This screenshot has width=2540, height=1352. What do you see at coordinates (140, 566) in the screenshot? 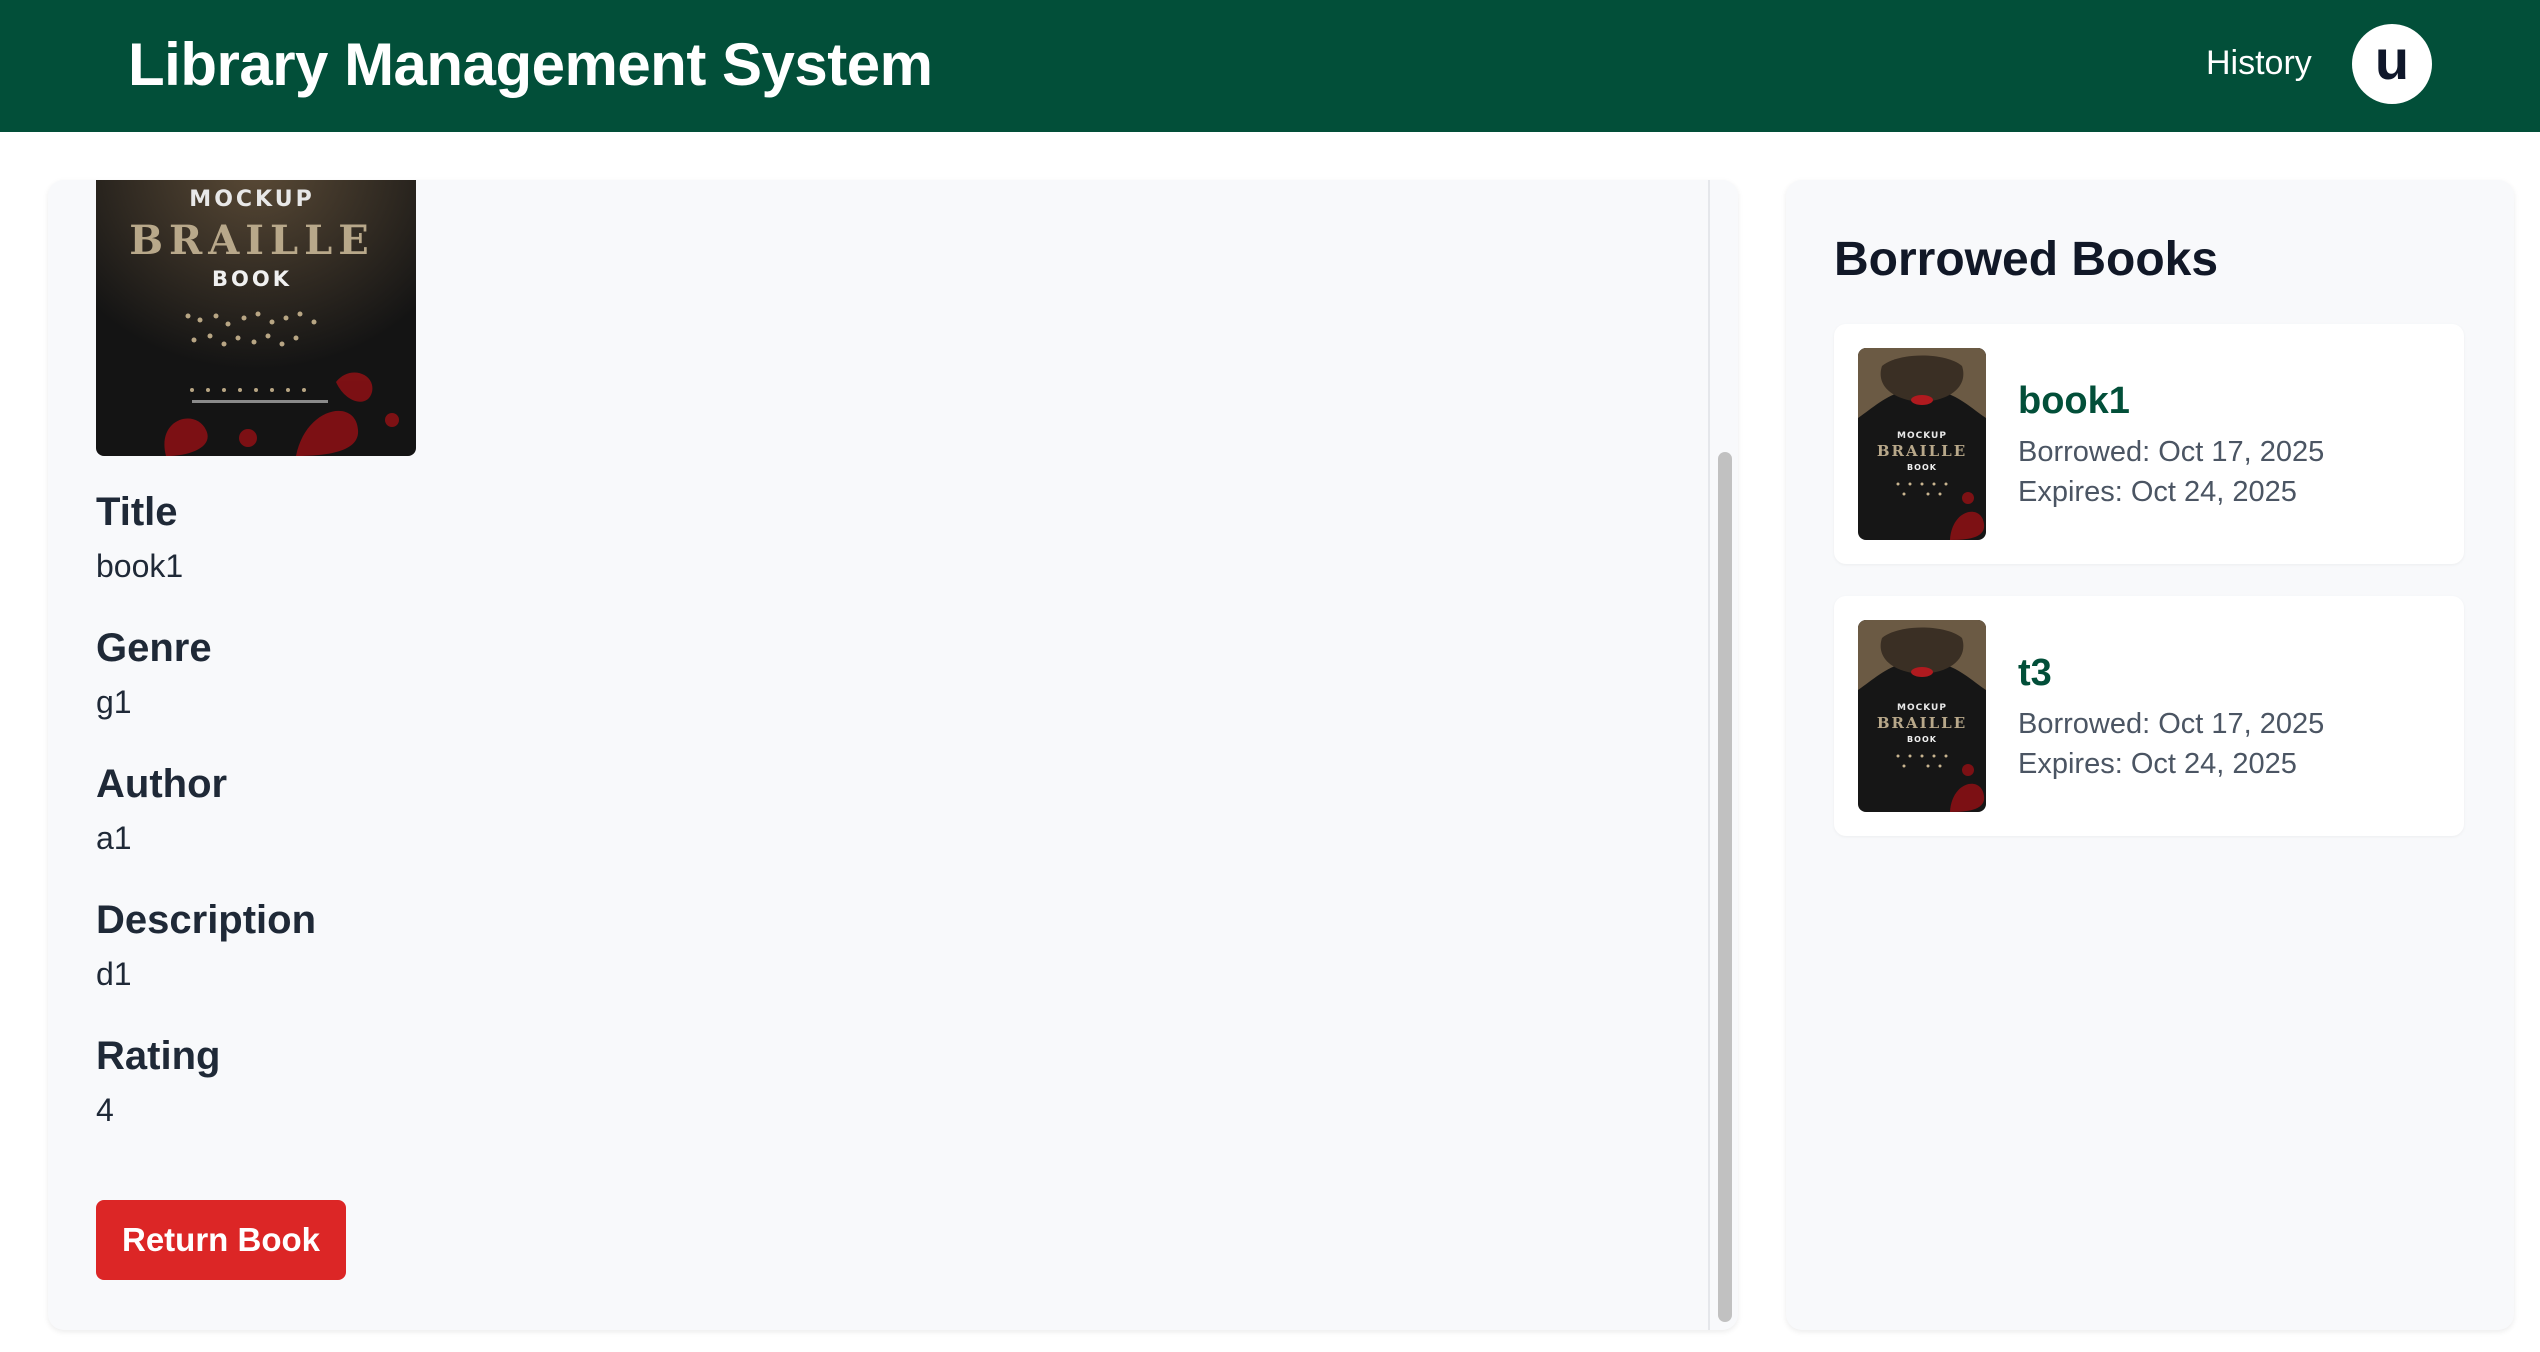
I see `title-value: book1` at bounding box center [140, 566].